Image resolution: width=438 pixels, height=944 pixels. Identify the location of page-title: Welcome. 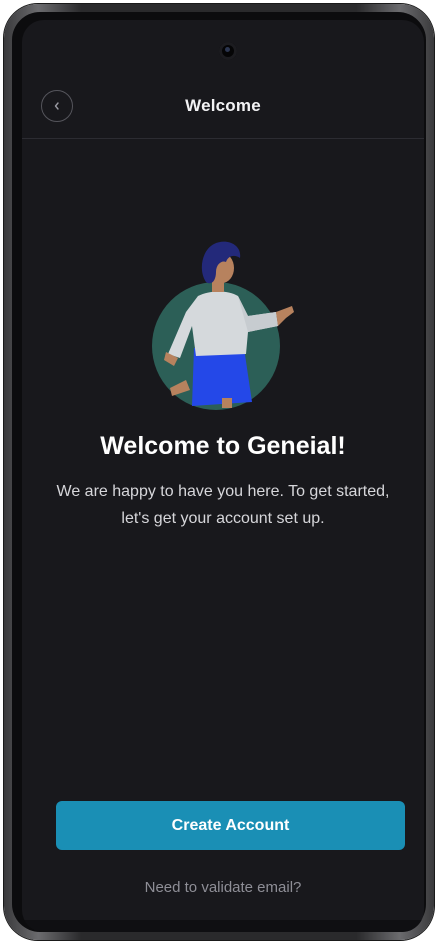
(223, 105).